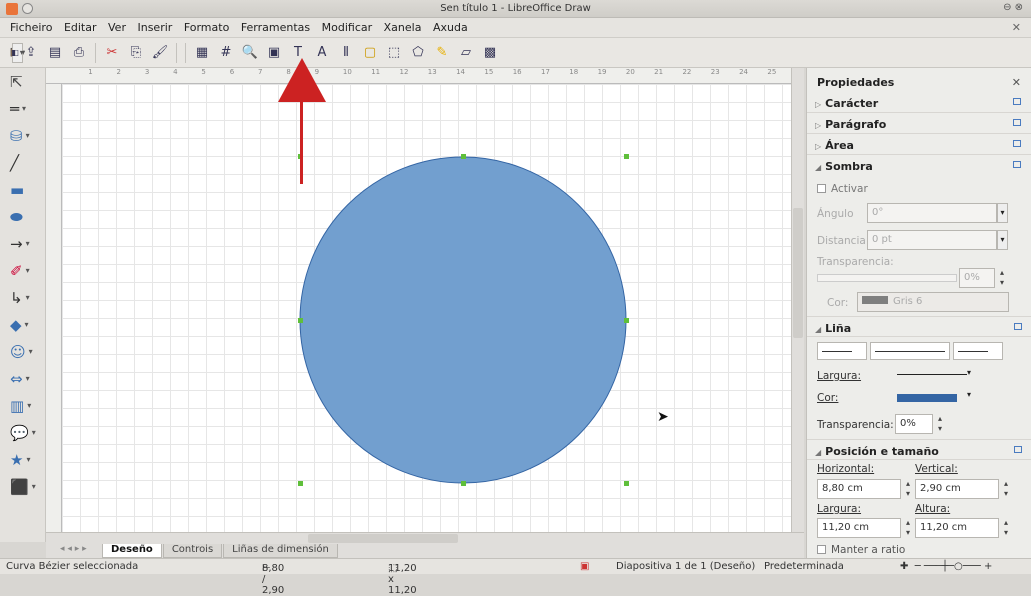  What do you see at coordinates (22, 135) in the screenshot?
I see `fill-color-icon: ⛁ ▾` at bounding box center [22, 135].